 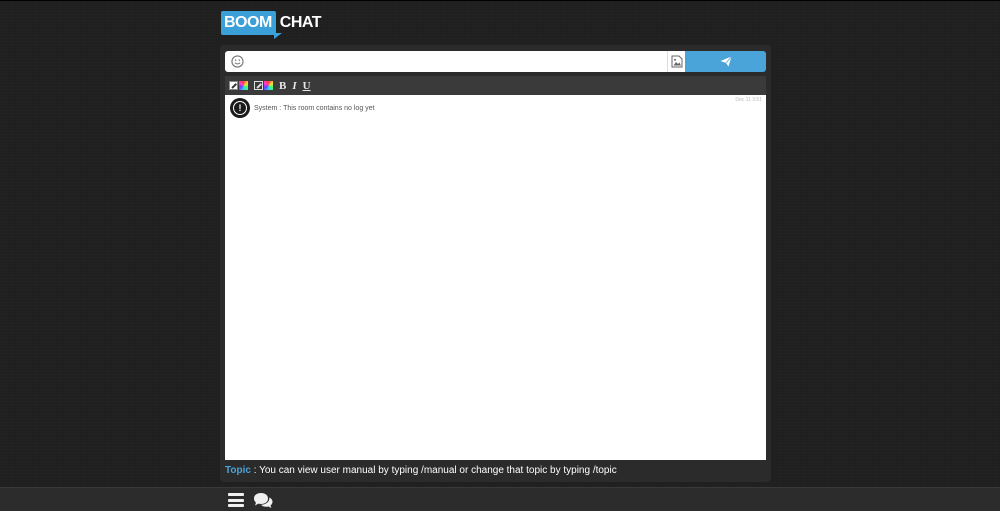 I want to click on chat-bubbles-icon, so click(x=263, y=500).